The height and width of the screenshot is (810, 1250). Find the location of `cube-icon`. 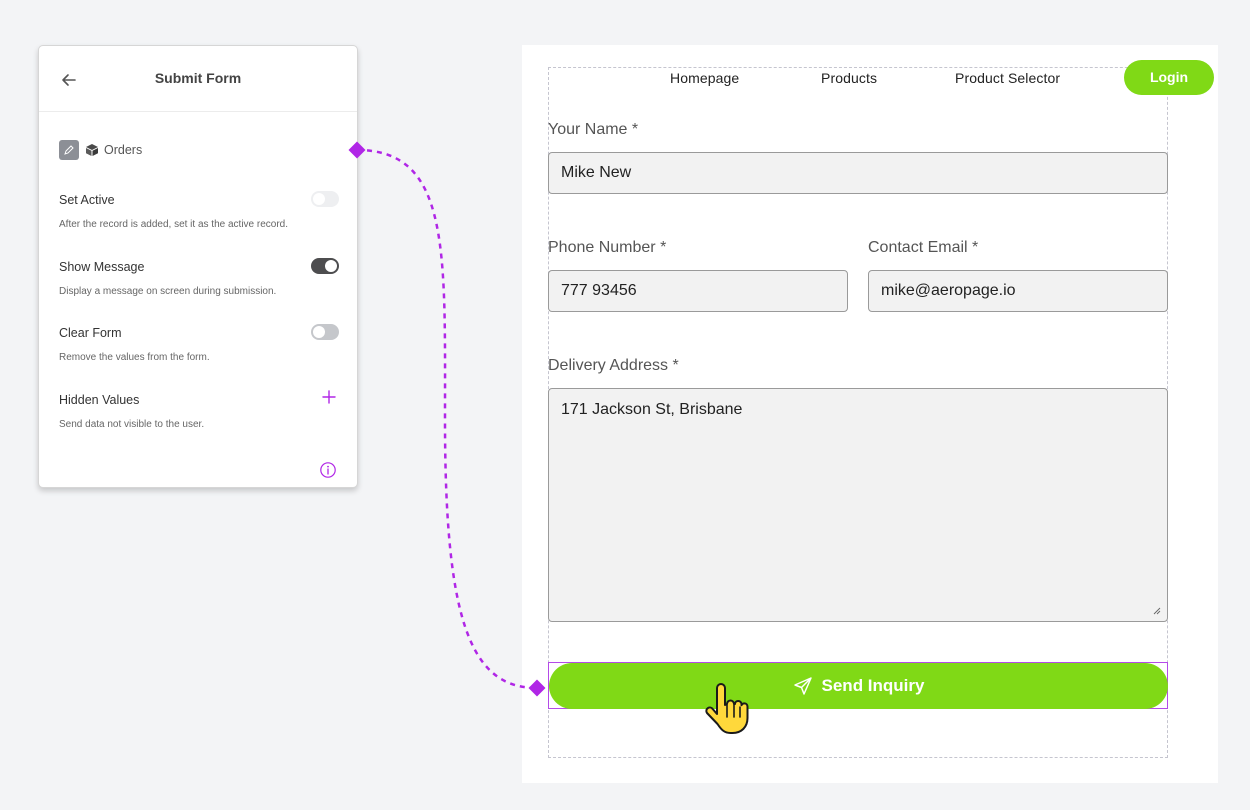

cube-icon is located at coordinates (92, 150).